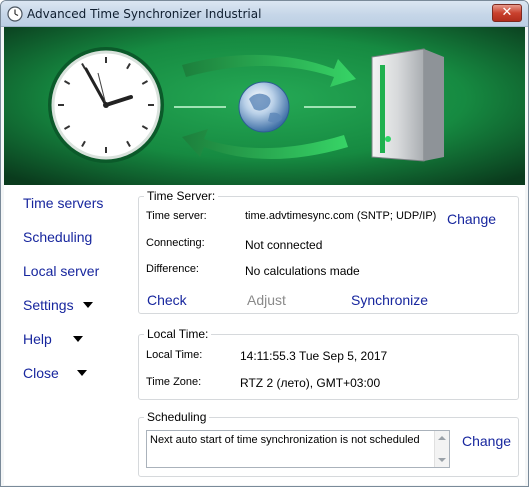  What do you see at coordinates (314, 356) in the screenshot?
I see `local-time-value: 14:11:55.3 Tue Sep 5, 2017` at bounding box center [314, 356].